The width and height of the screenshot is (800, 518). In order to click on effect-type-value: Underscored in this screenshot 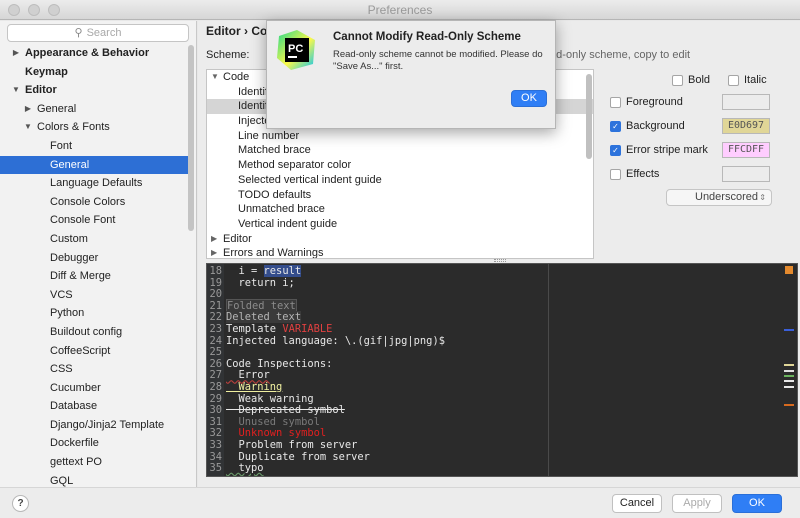, I will do `click(726, 197)`.